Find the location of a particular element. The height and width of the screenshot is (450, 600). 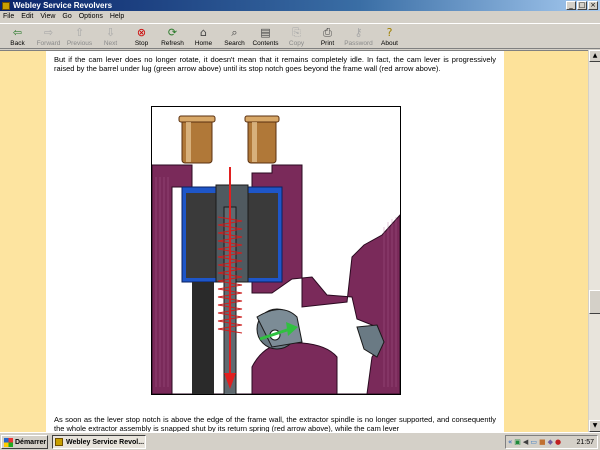

scroll-down-button: ▼ is located at coordinates (594, 426).